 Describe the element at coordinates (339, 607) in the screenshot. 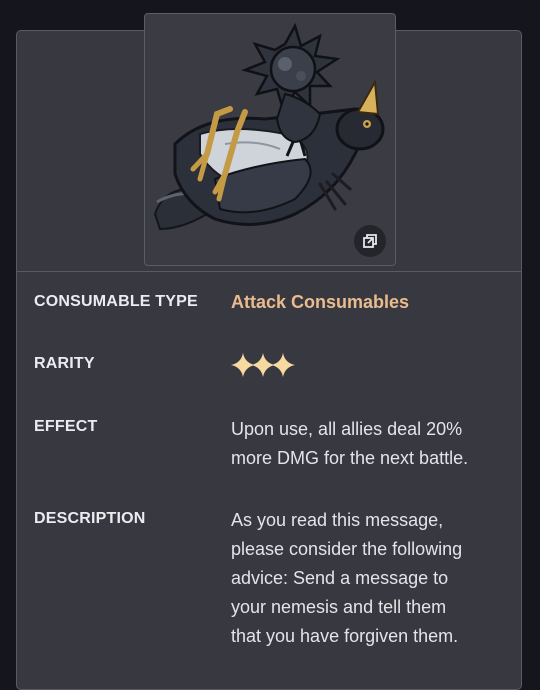

I see `description-line: your nemesis and tell them` at that location.